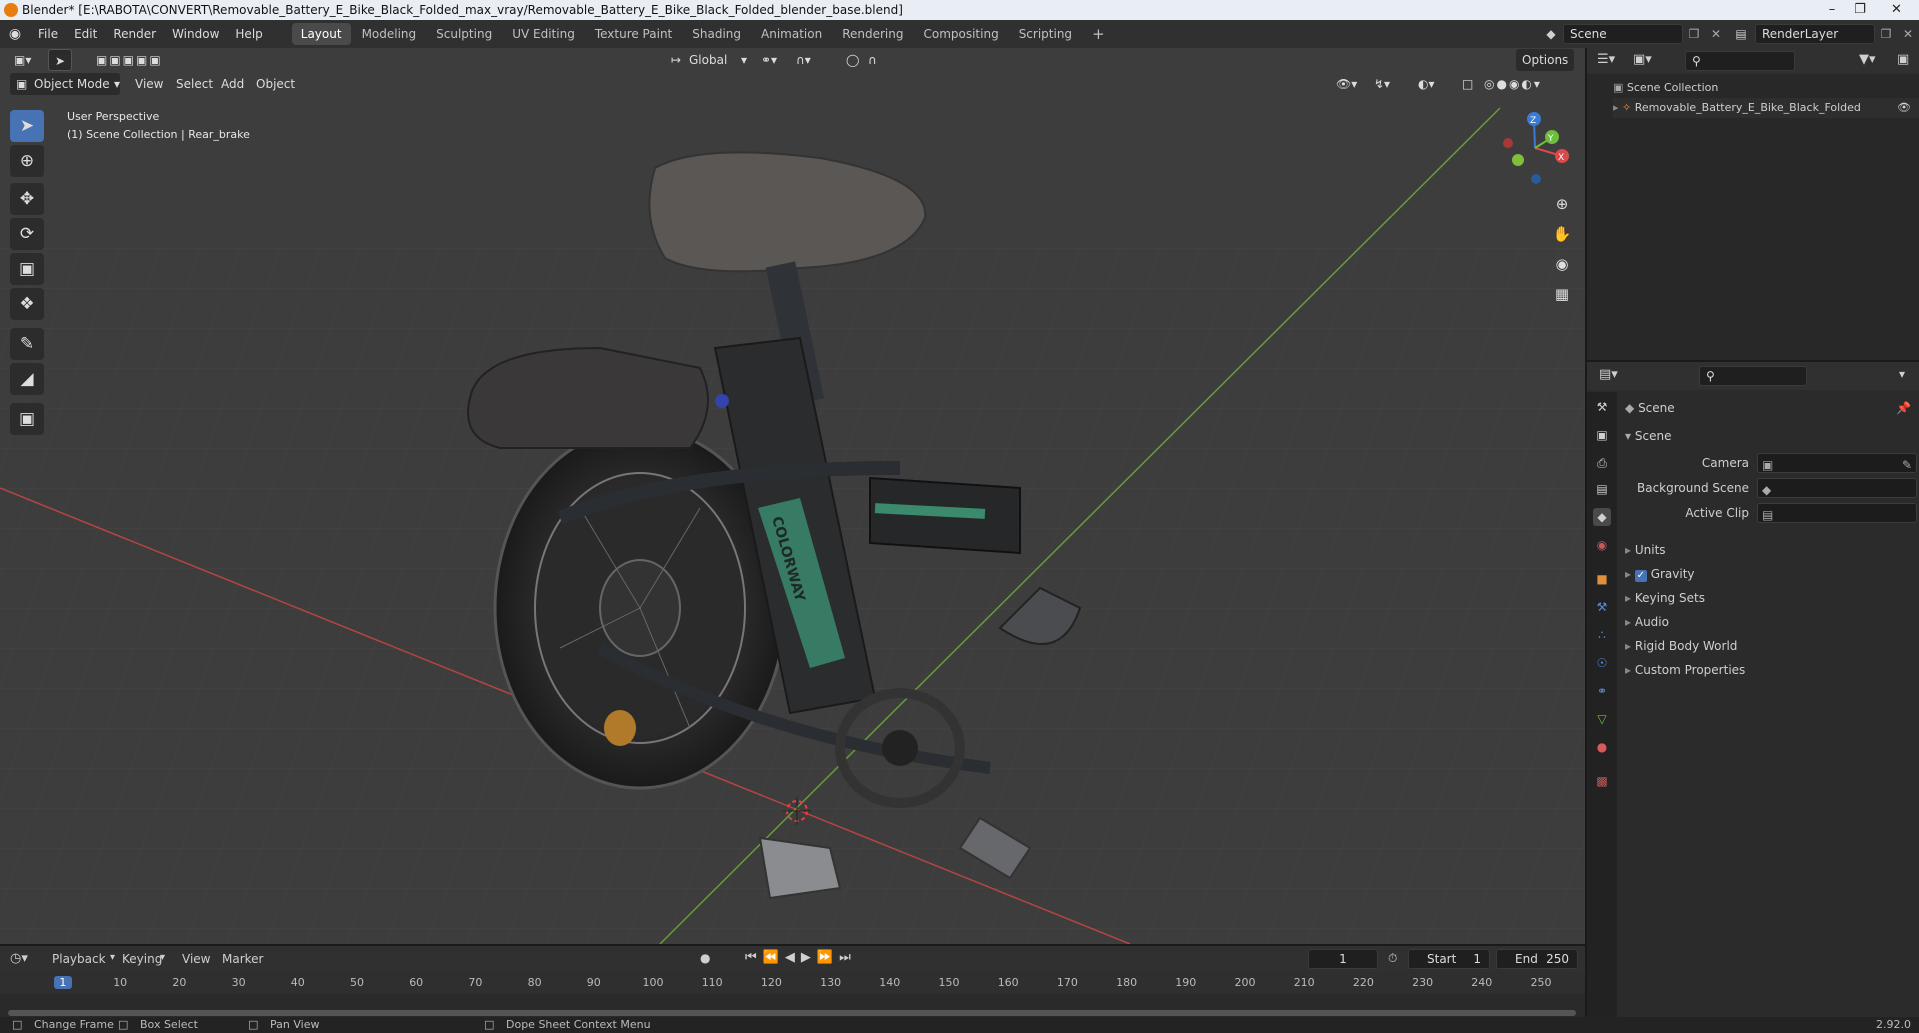 This screenshot has height=1033, width=1919. Describe the element at coordinates (1537, 959) in the screenshot. I see `end-frame-field: End 250` at that location.